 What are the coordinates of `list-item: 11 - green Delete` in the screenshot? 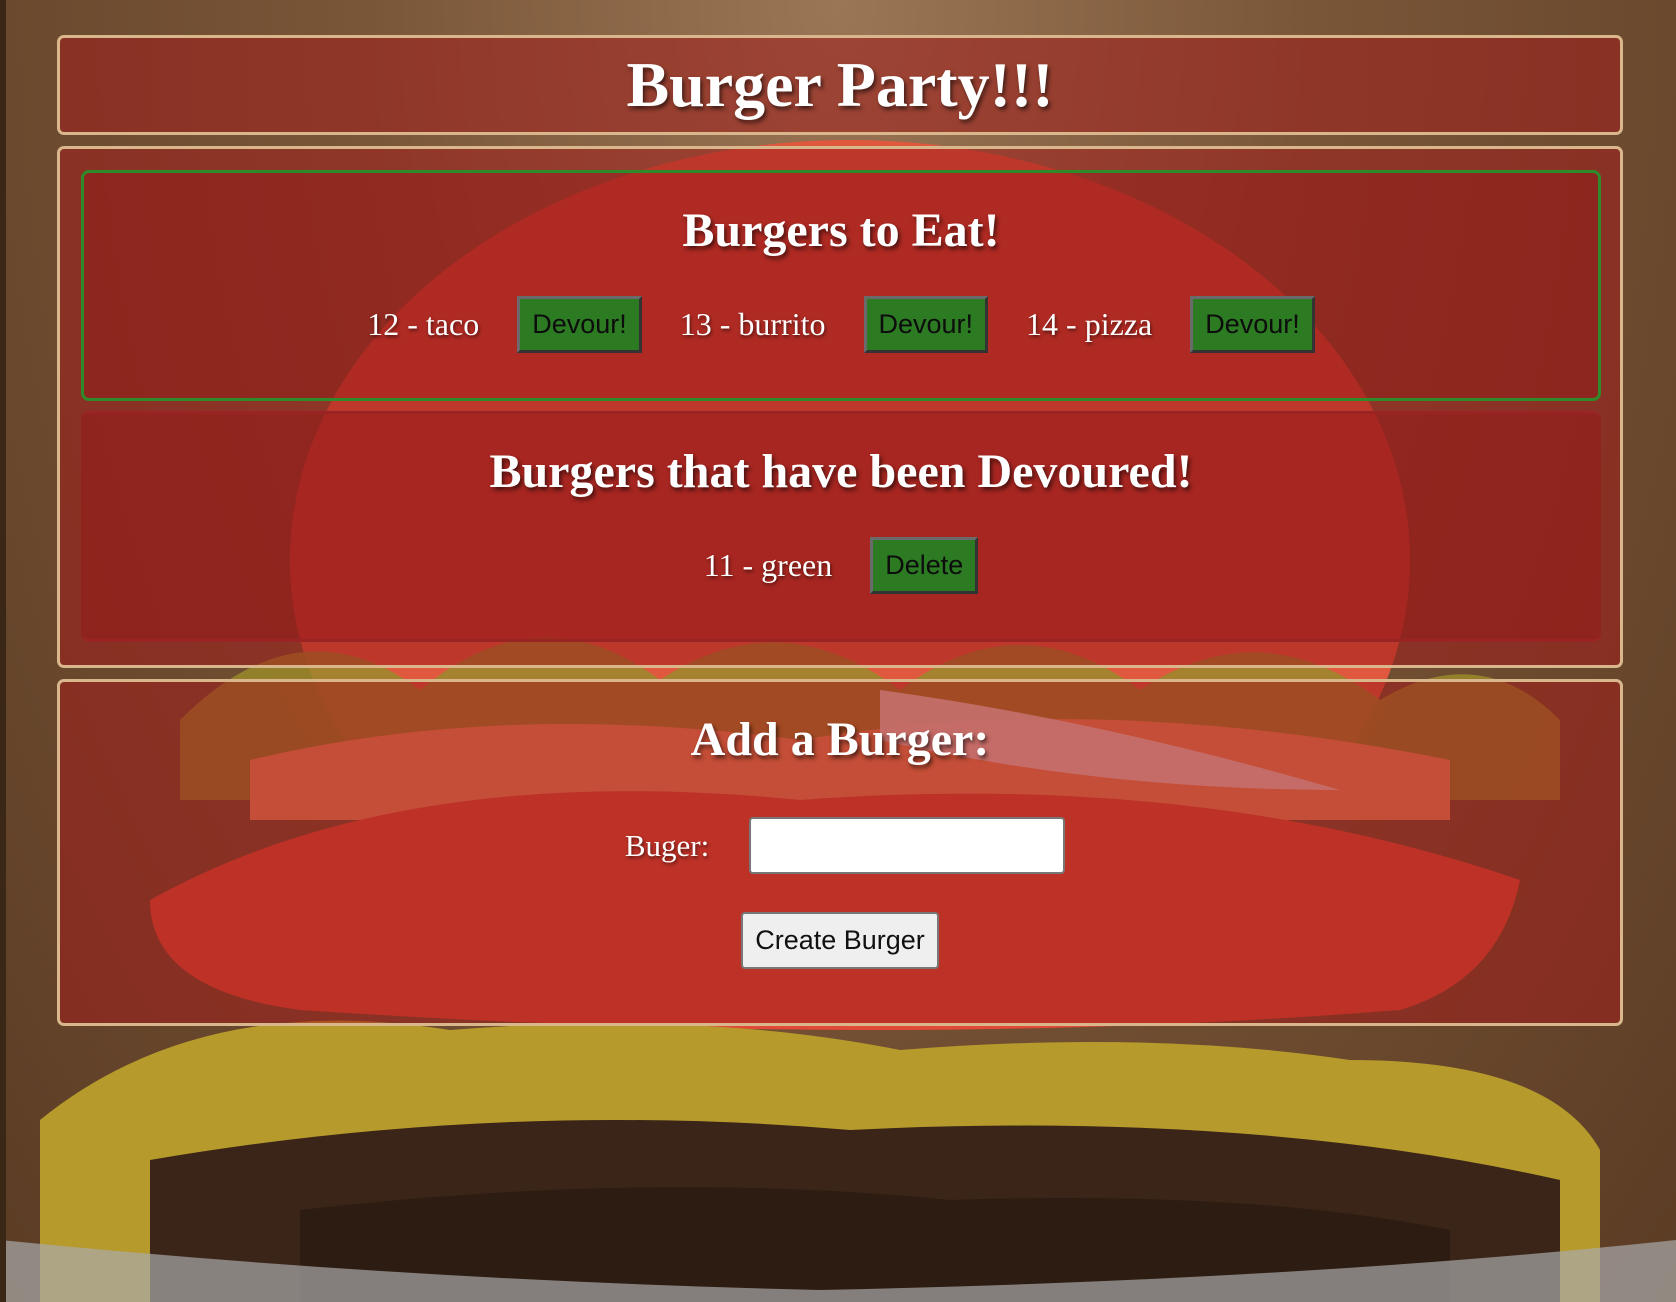 It's located at (841, 565).